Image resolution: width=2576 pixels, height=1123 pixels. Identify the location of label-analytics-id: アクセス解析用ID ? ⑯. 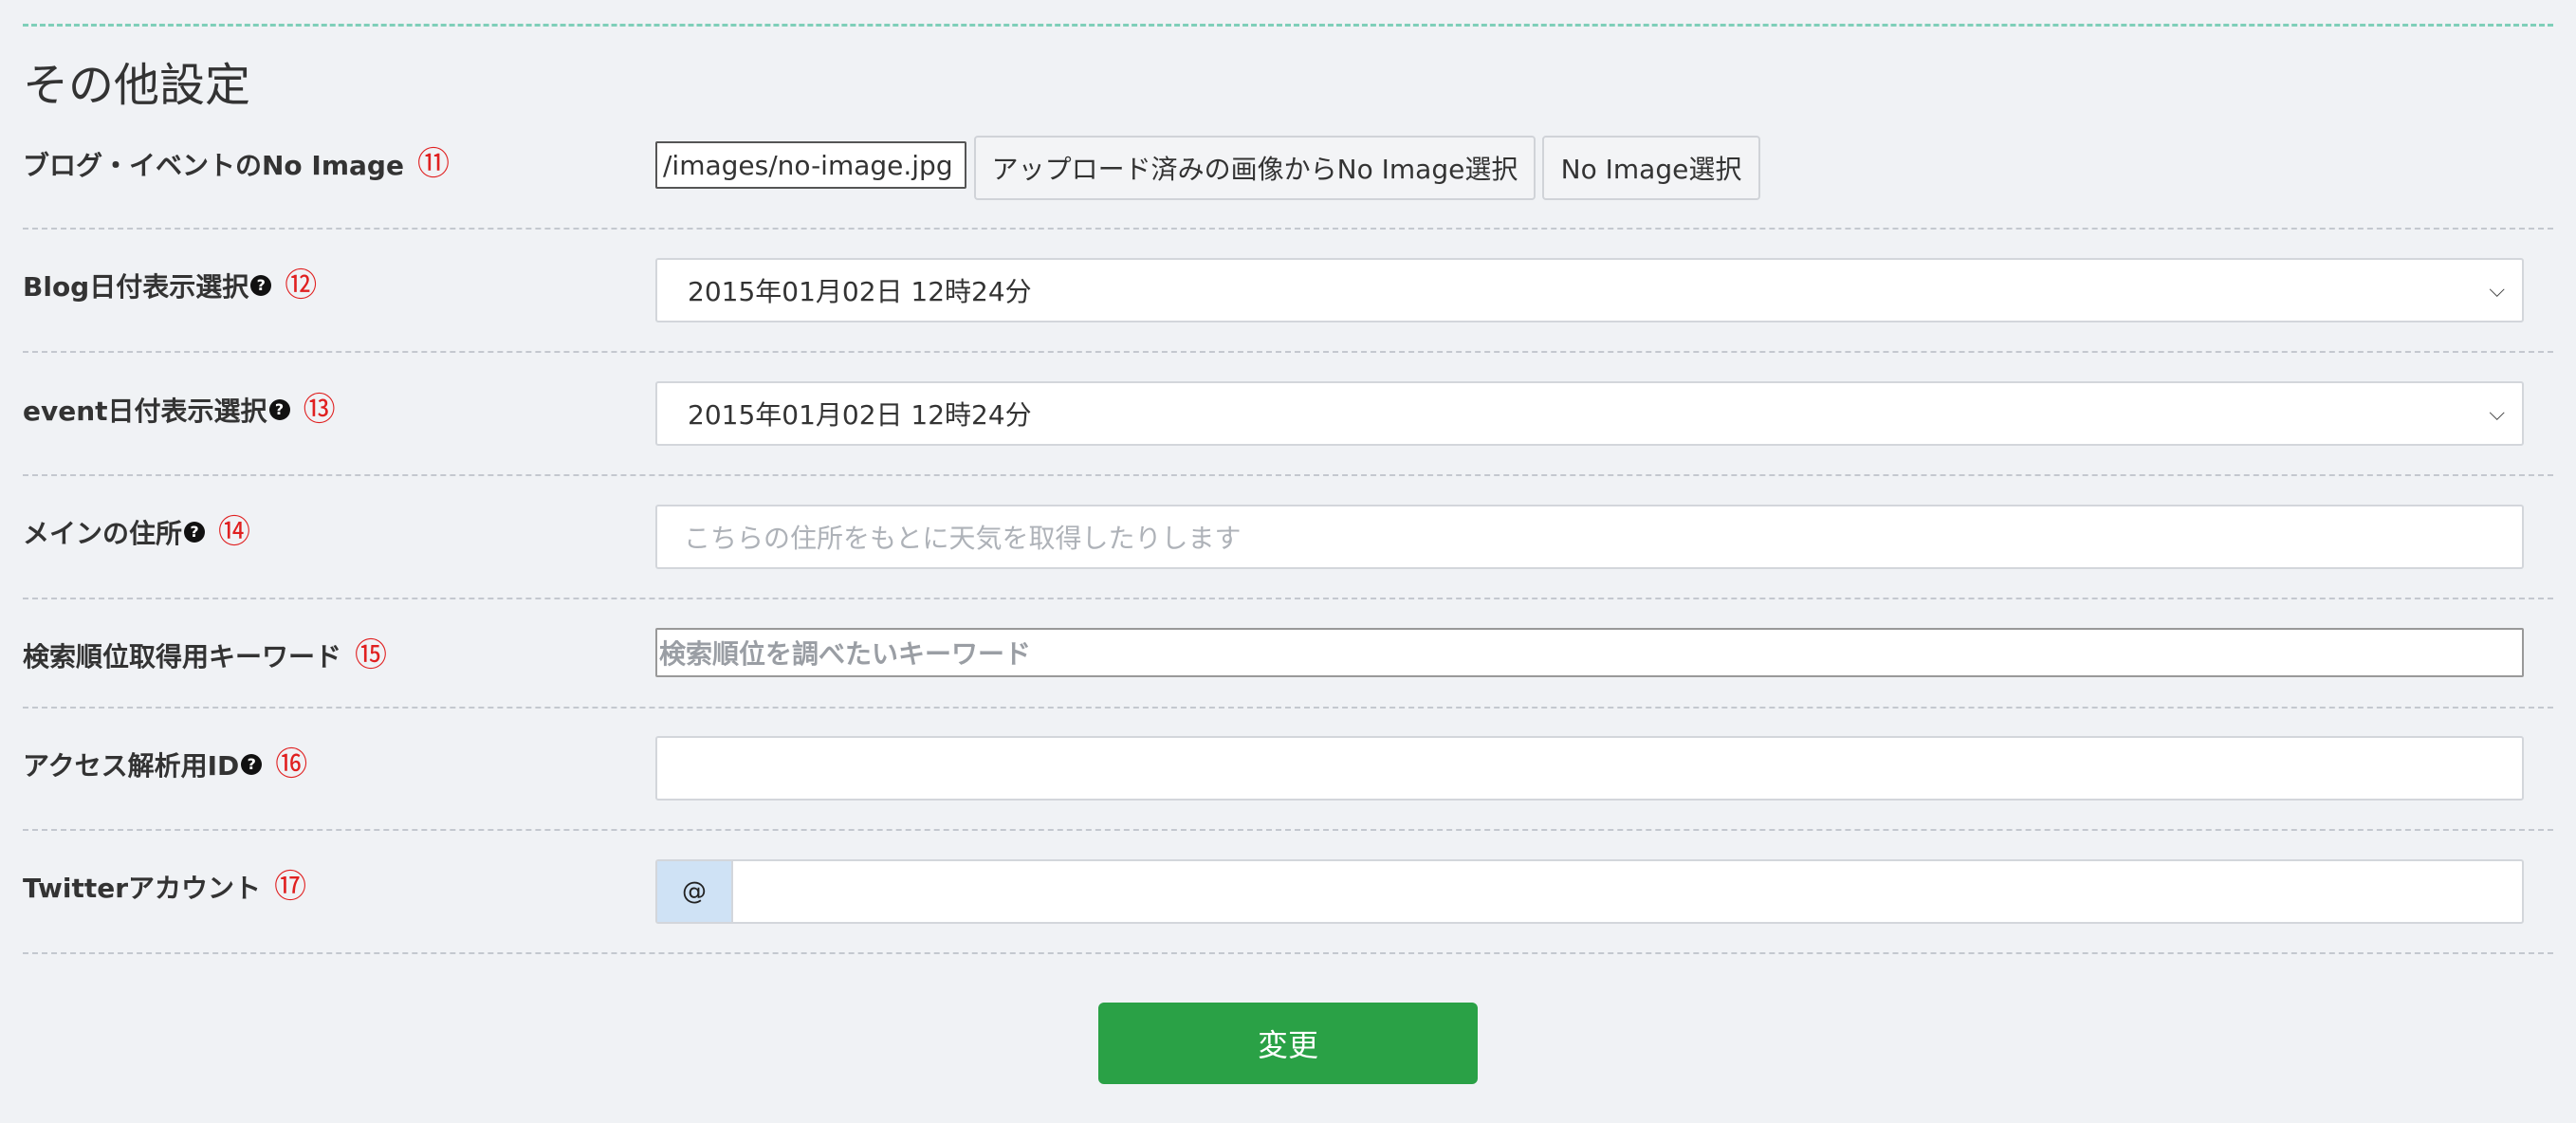
(165, 764).